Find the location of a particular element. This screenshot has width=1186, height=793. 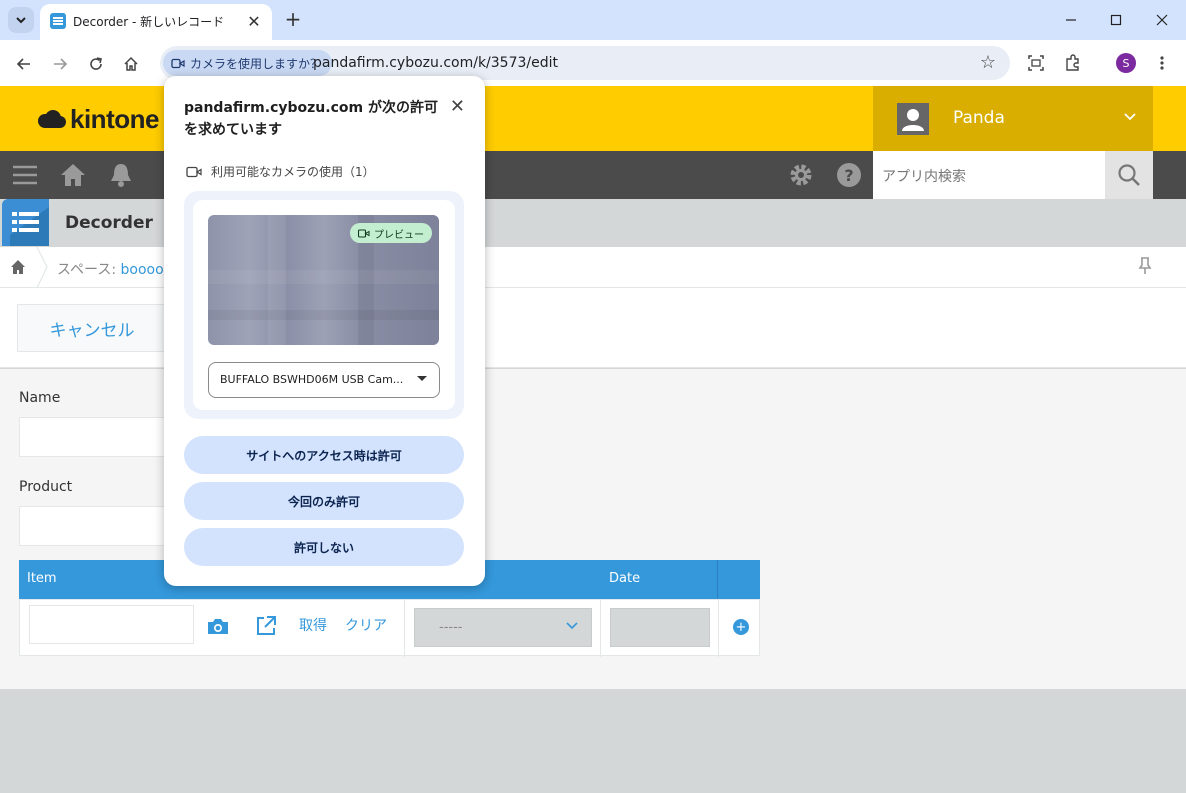

bookmark-star-icon: ☆ is located at coordinates (988, 62).